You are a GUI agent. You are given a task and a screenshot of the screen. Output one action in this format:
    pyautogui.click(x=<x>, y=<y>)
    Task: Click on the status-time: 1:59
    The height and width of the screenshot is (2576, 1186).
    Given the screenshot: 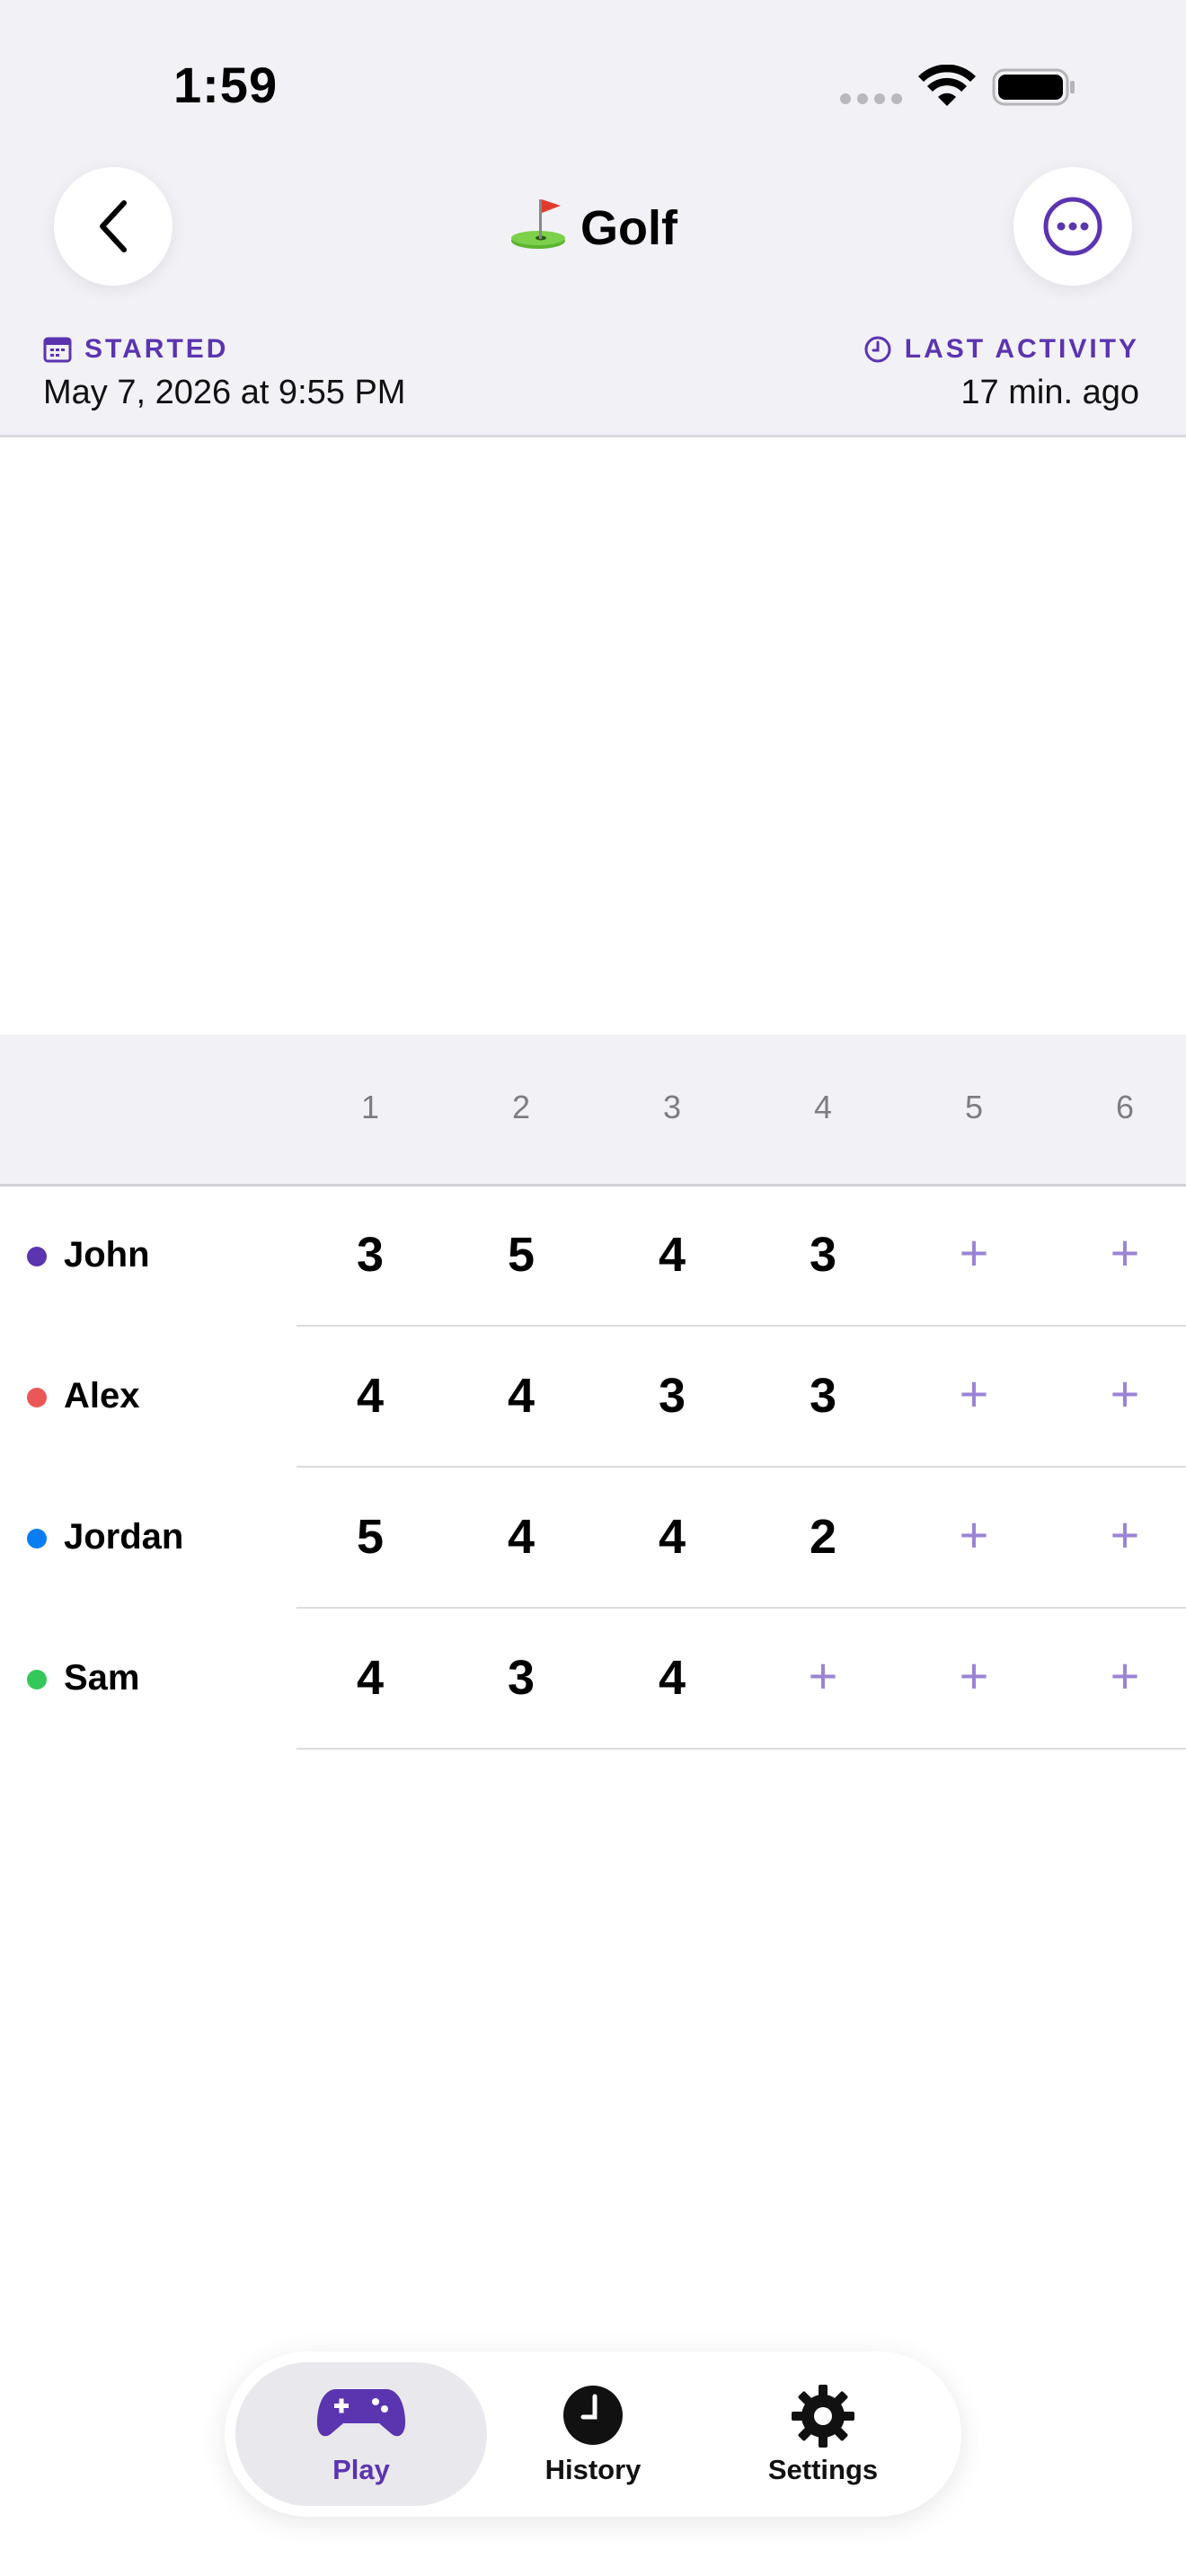 What is the action you would take?
    pyautogui.click(x=226, y=85)
    